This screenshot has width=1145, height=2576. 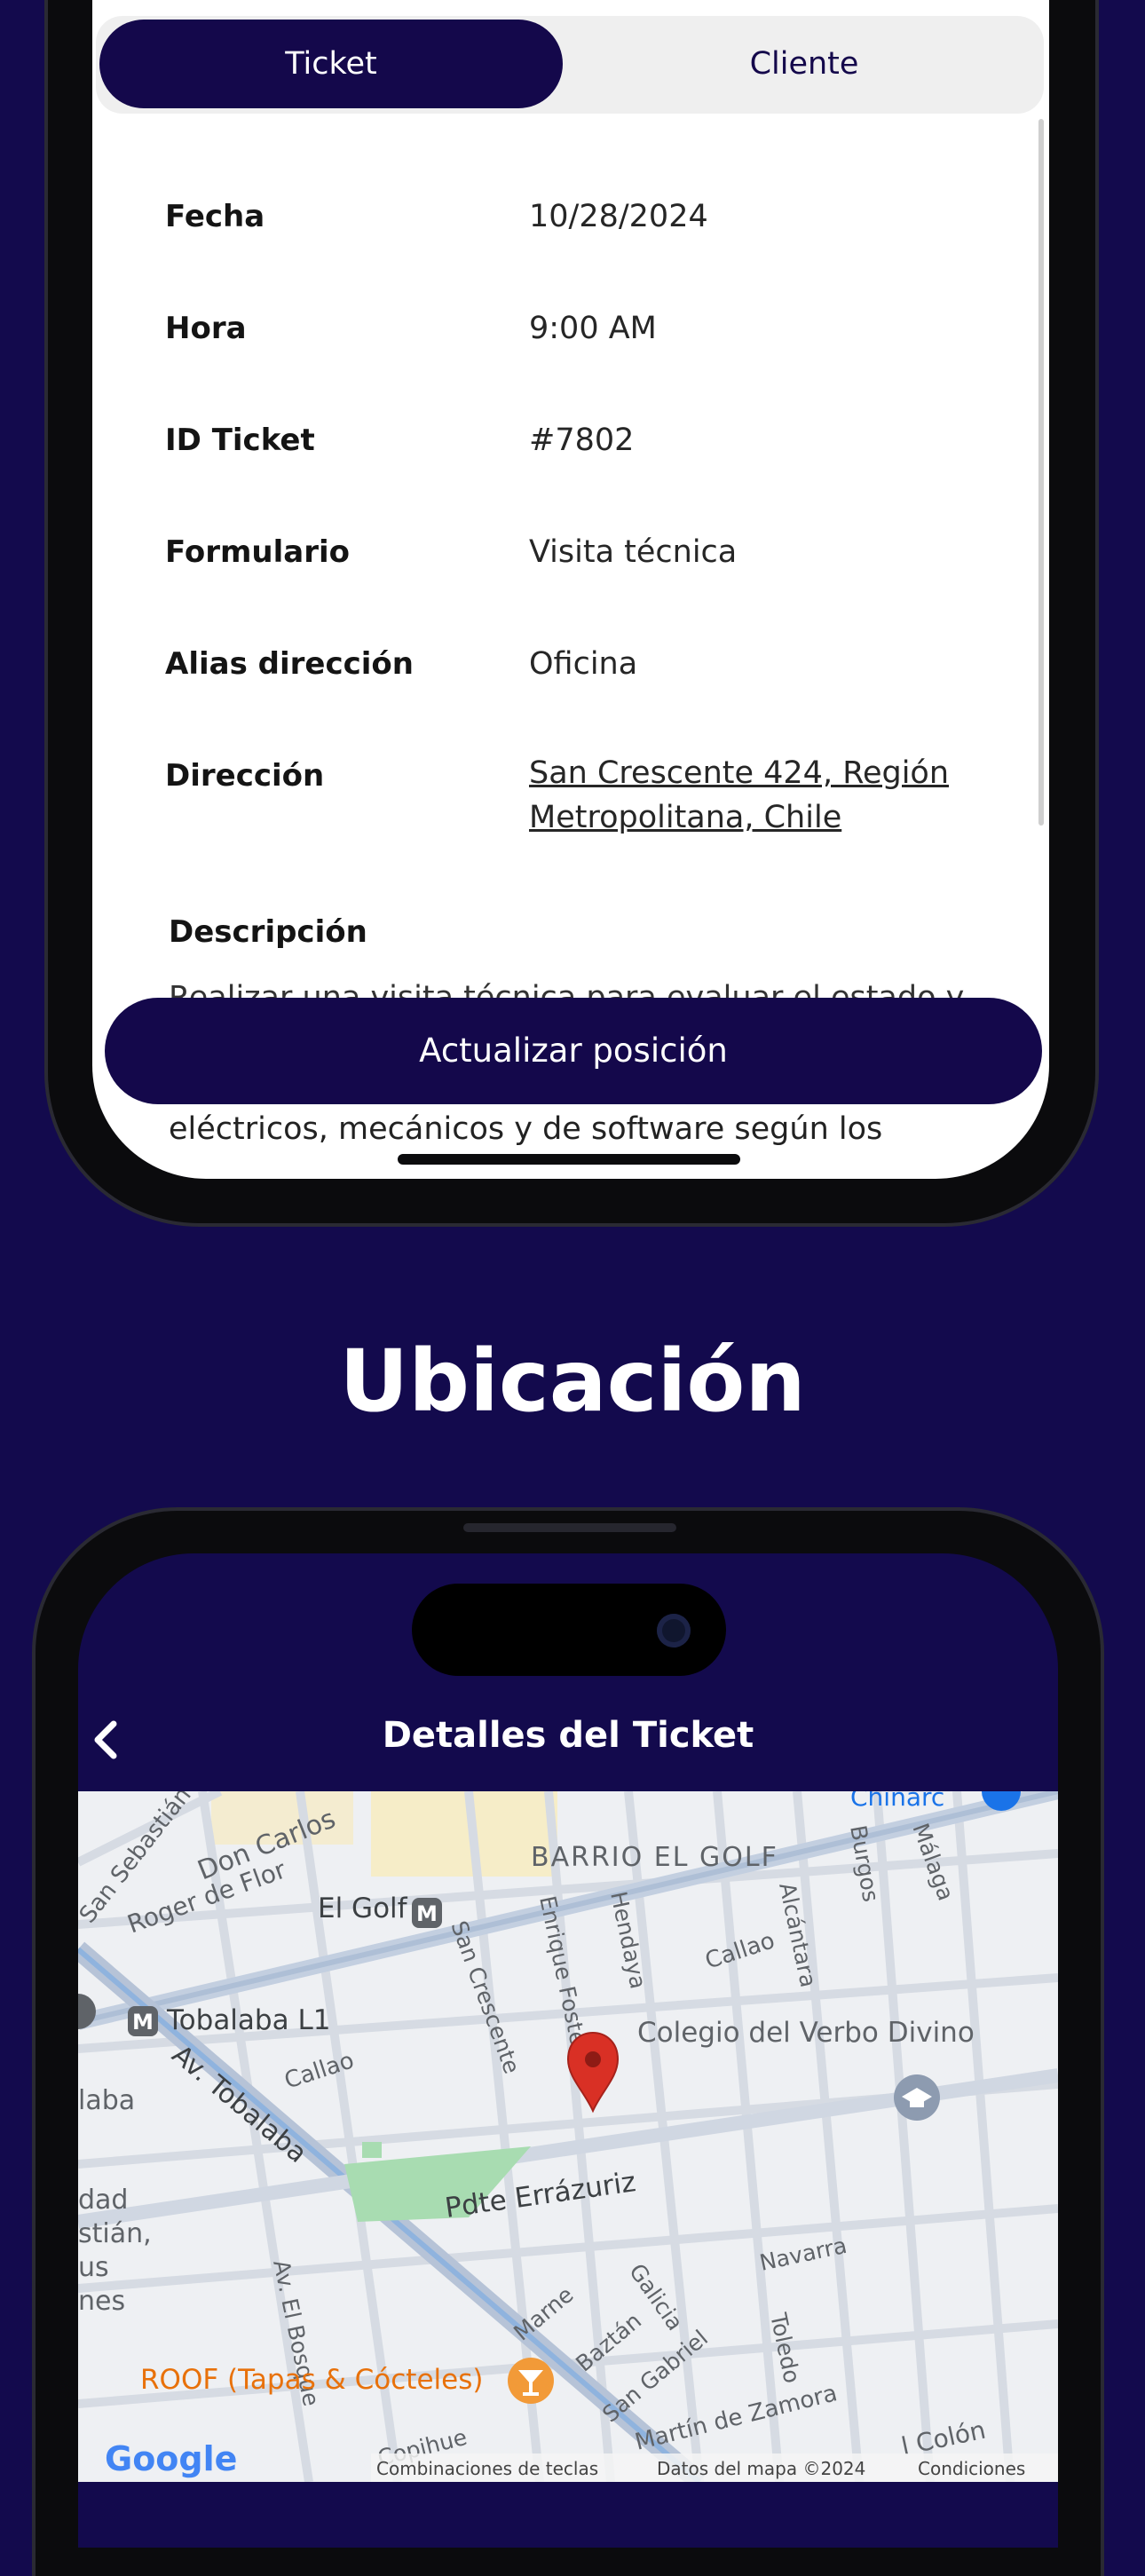 What do you see at coordinates (917, 2097) in the screenshot?
I see `school-icon` at bounding box center [917, 2097].